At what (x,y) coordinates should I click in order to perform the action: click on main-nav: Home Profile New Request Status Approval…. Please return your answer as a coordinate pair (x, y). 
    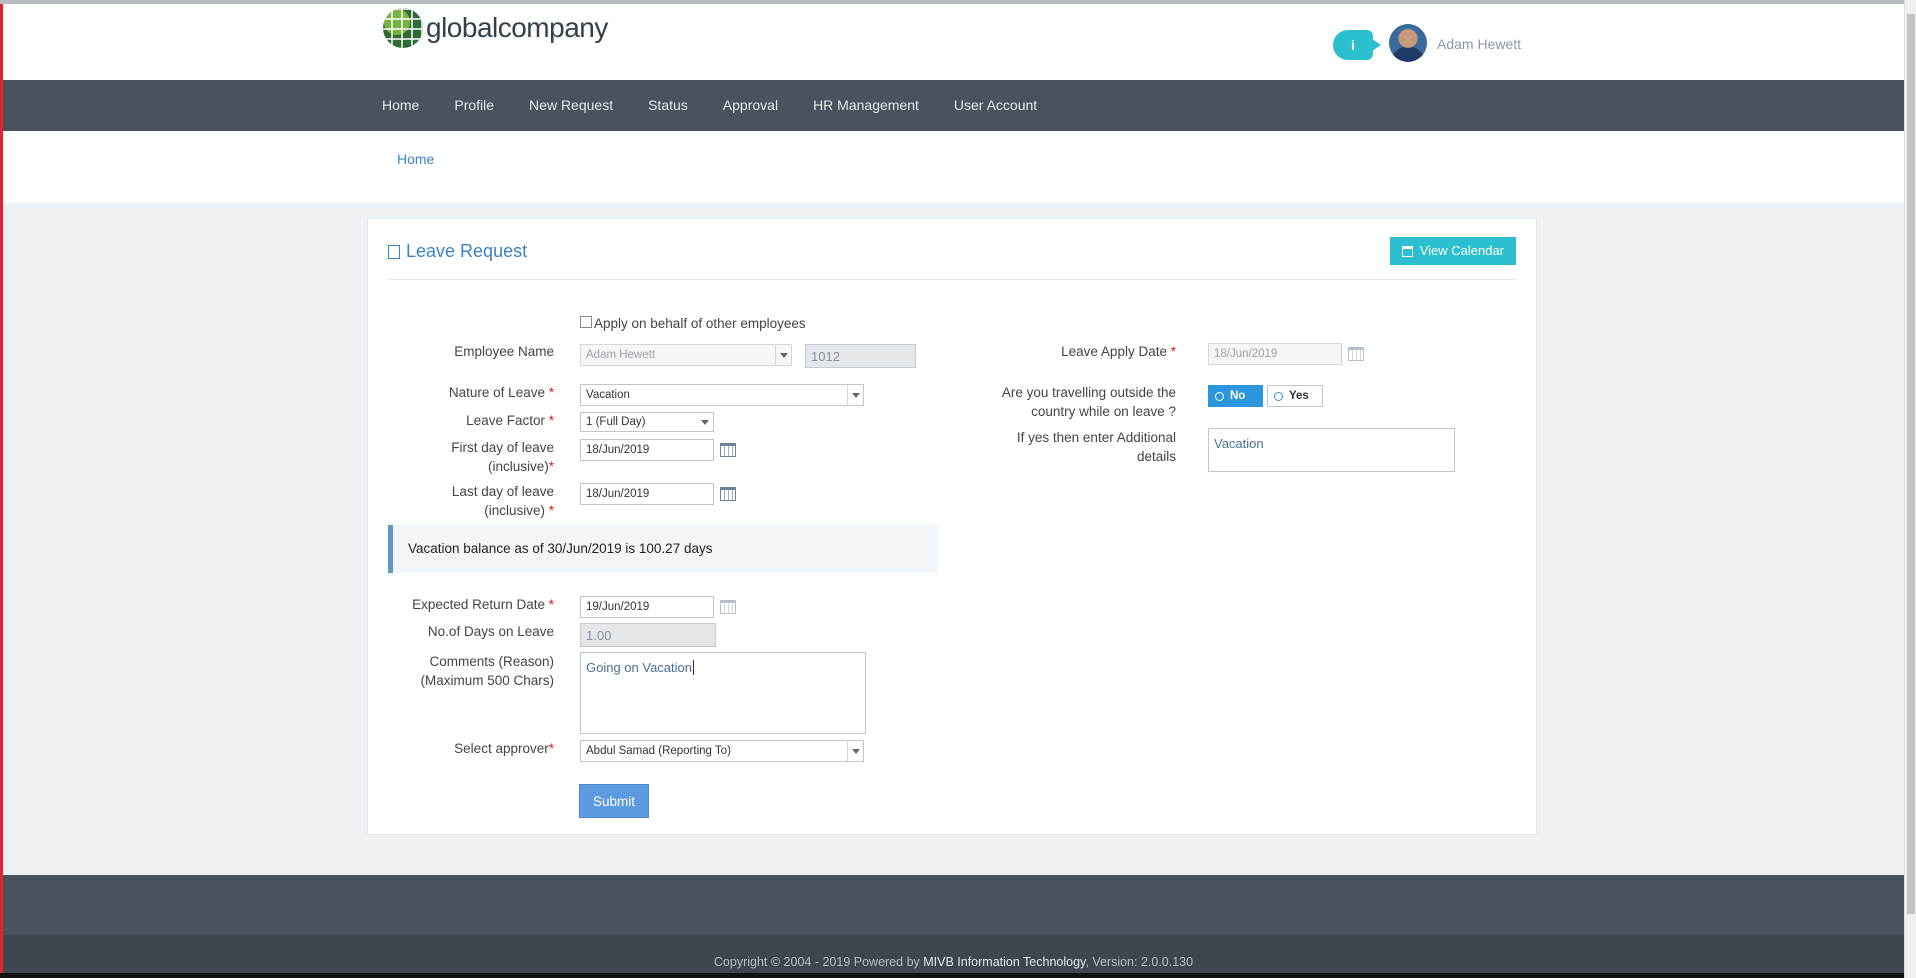
    Looking at the image, I should click on (953, 105).